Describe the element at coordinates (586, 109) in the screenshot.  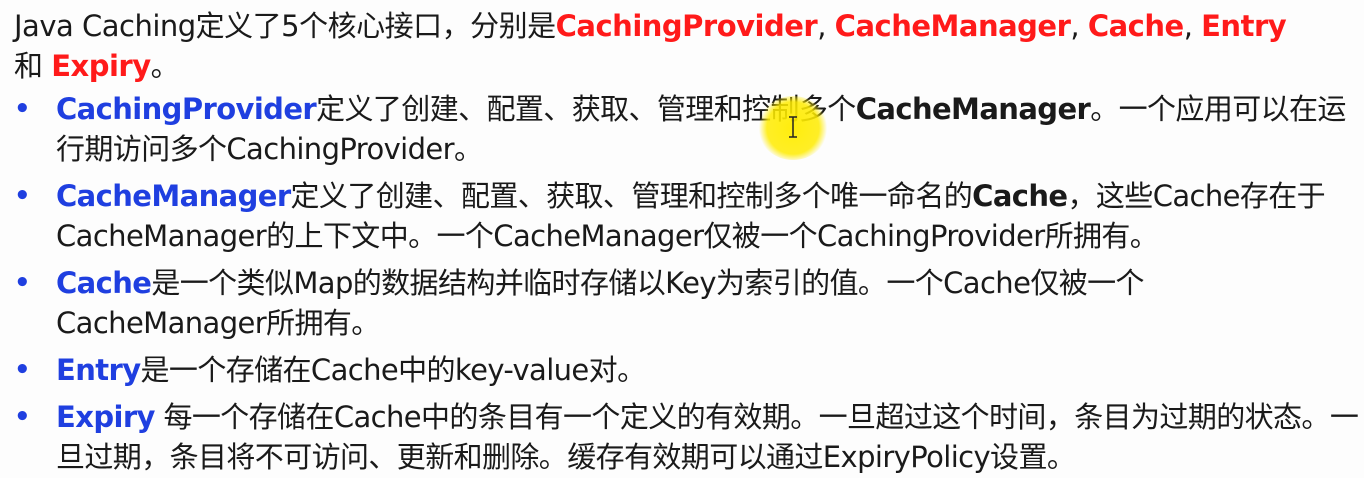
I see `bullet-text: 定义了创建、配置、获取、管理和控制多个` at that location.